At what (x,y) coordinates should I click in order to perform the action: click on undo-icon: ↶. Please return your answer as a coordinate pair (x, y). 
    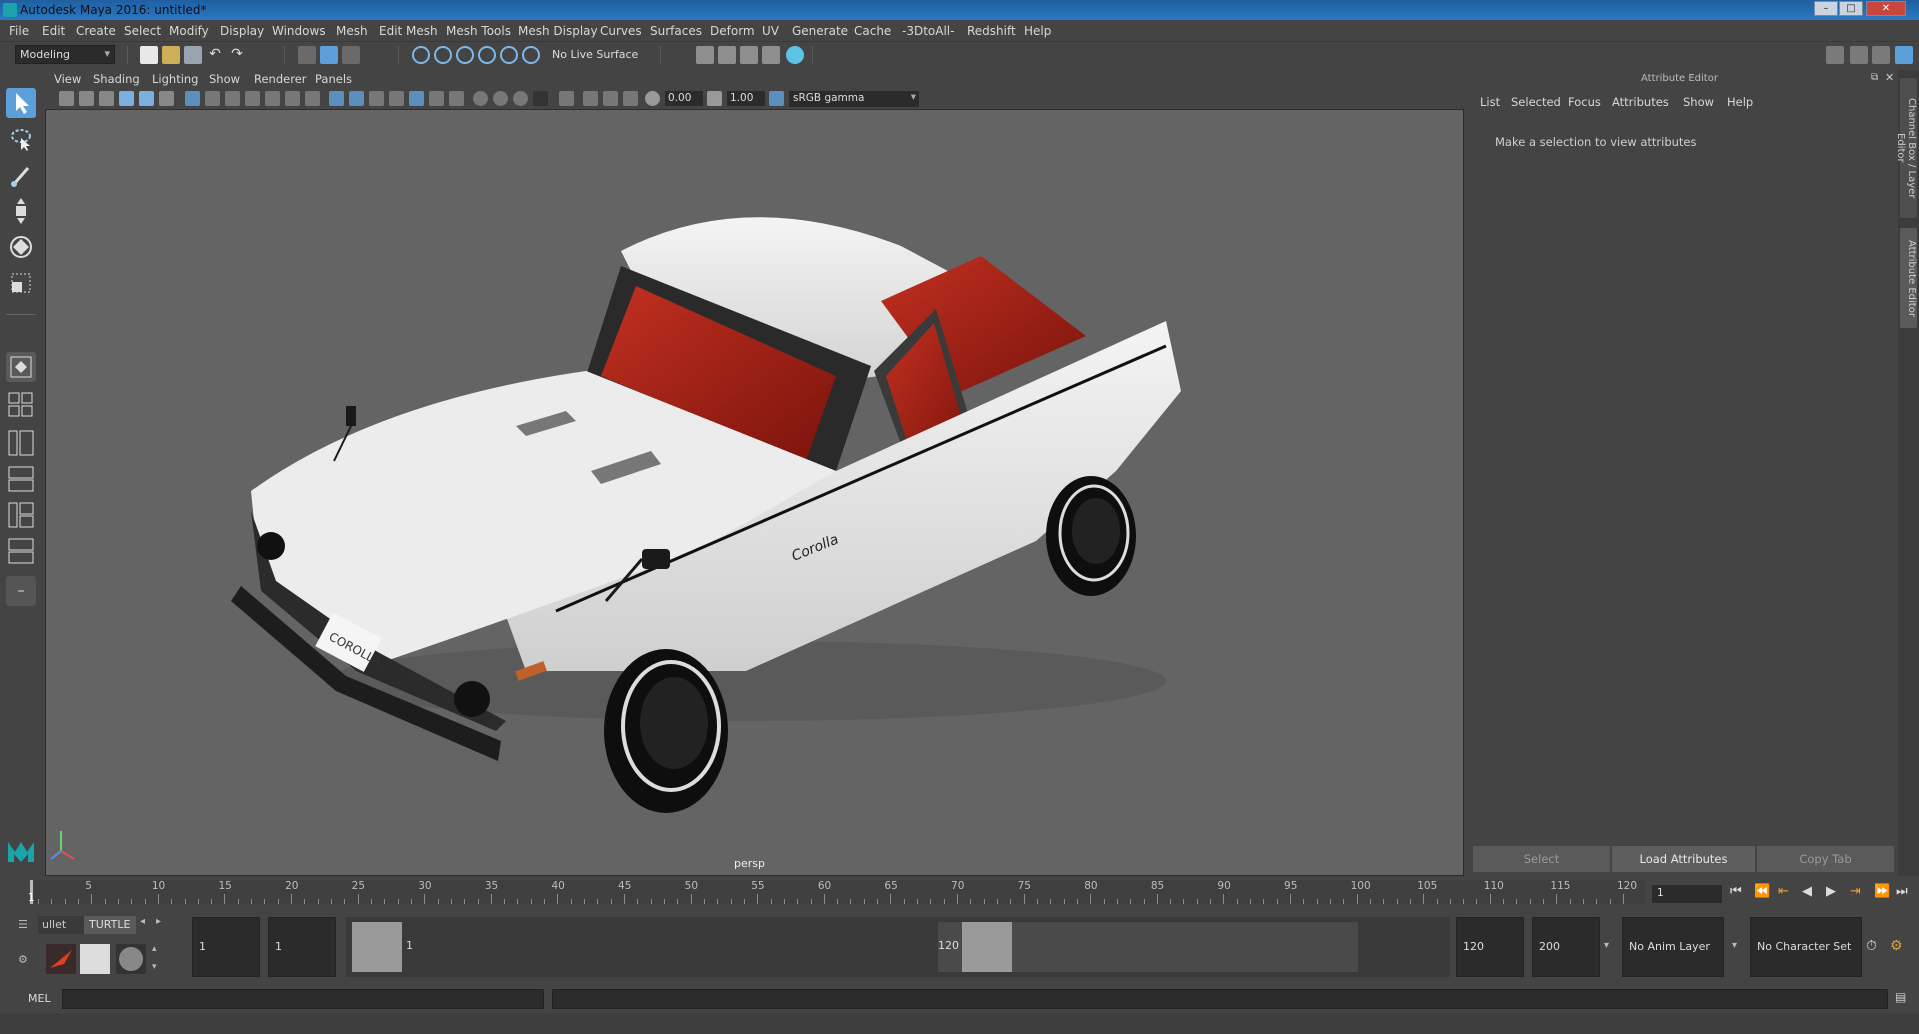
    Looking at the image, I should click on (215, 55).